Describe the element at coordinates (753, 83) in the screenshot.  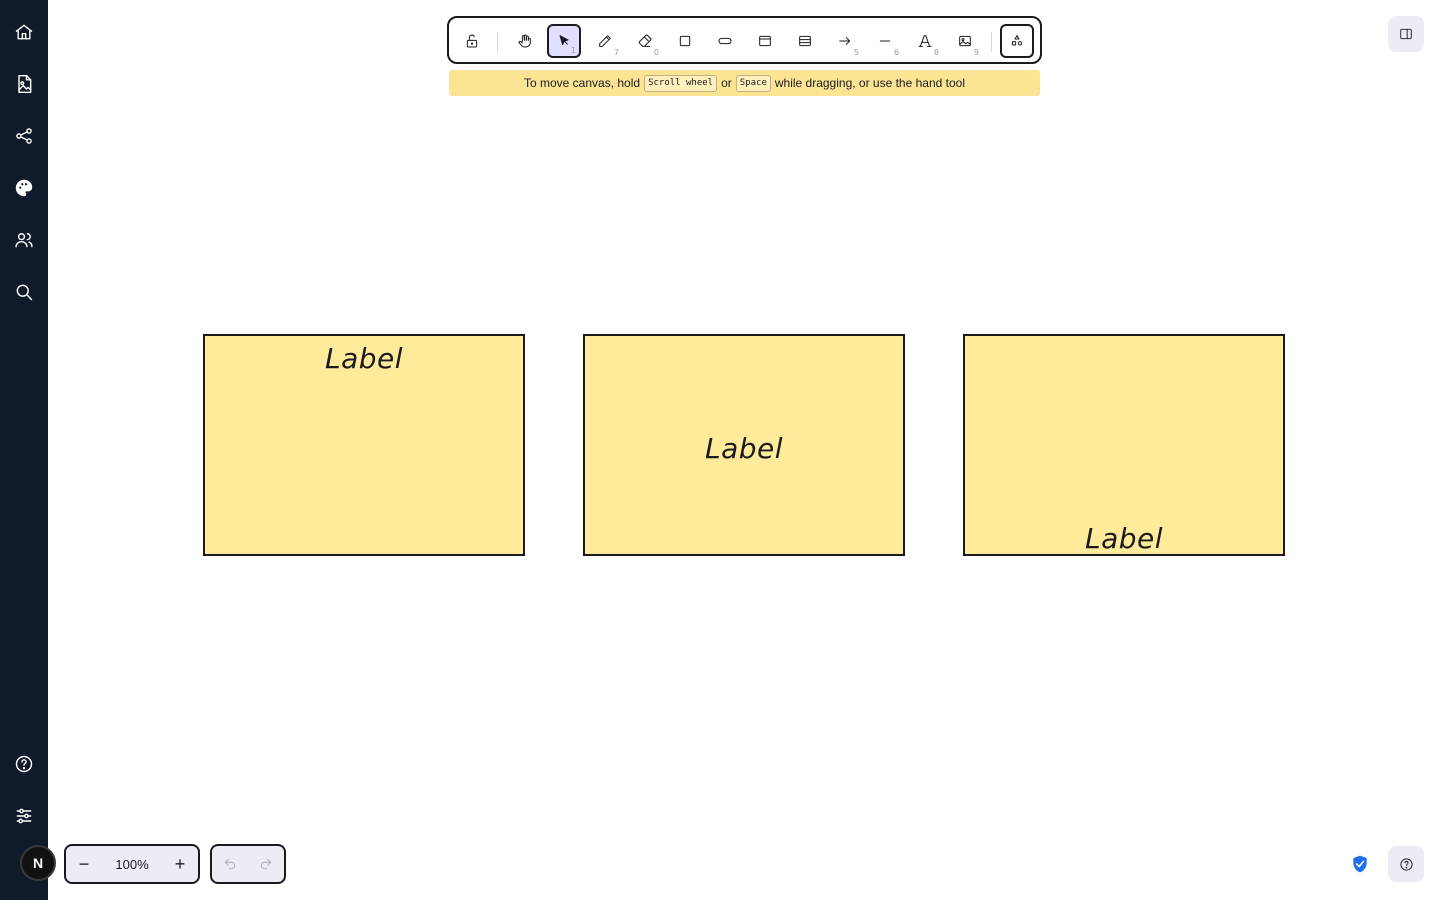
I see `hint-key-space: Space` at that location.